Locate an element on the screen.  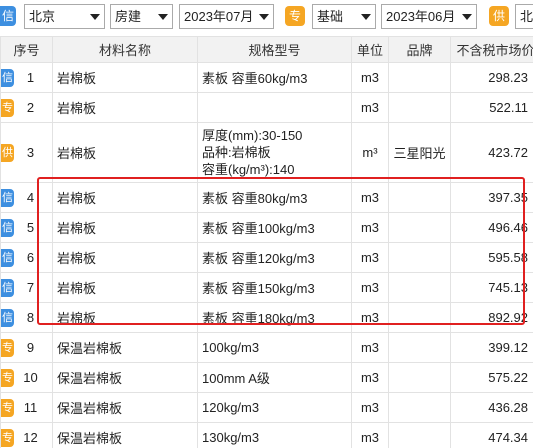
spec-cell: 100mm A级 is located at coordinates (274, 377).